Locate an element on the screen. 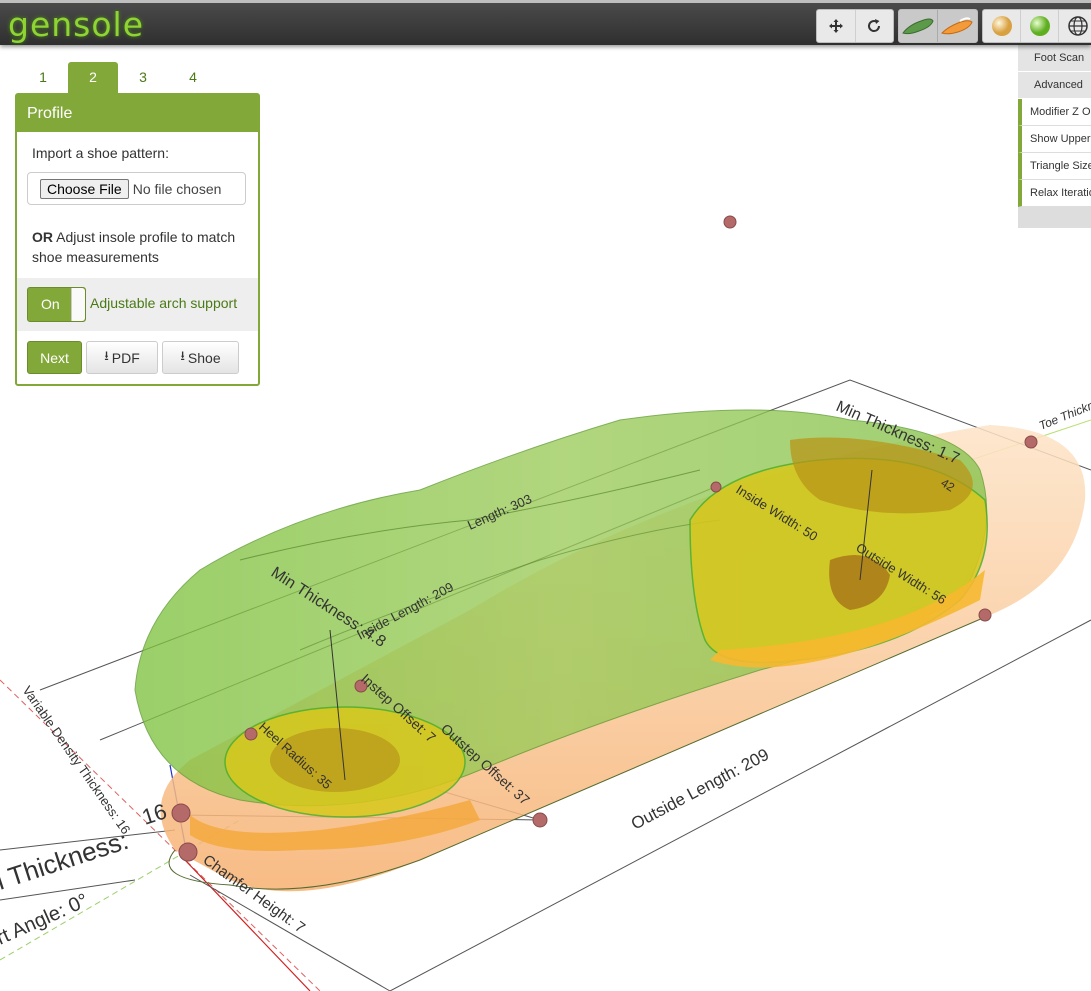 The image size is (1091, 991). shoe-button: ⭳ Shoe is located at coordinates (200, 357).